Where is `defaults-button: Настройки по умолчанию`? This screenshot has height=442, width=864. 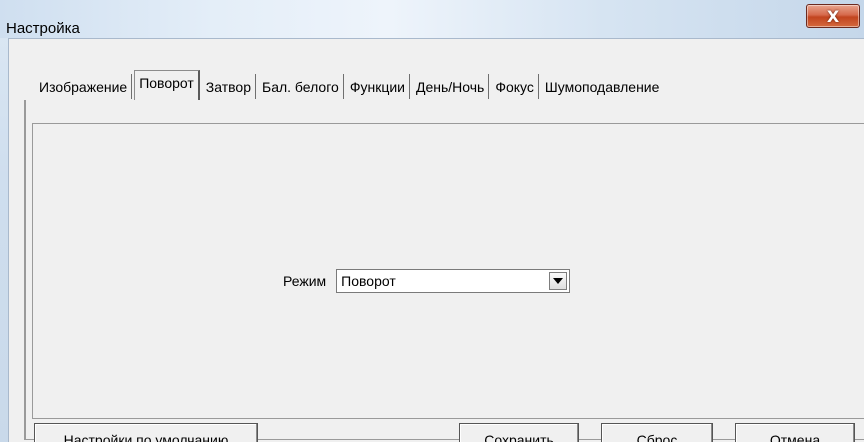
defaults-button: Настройки по умолчанию is located at coordinates (146, 432).